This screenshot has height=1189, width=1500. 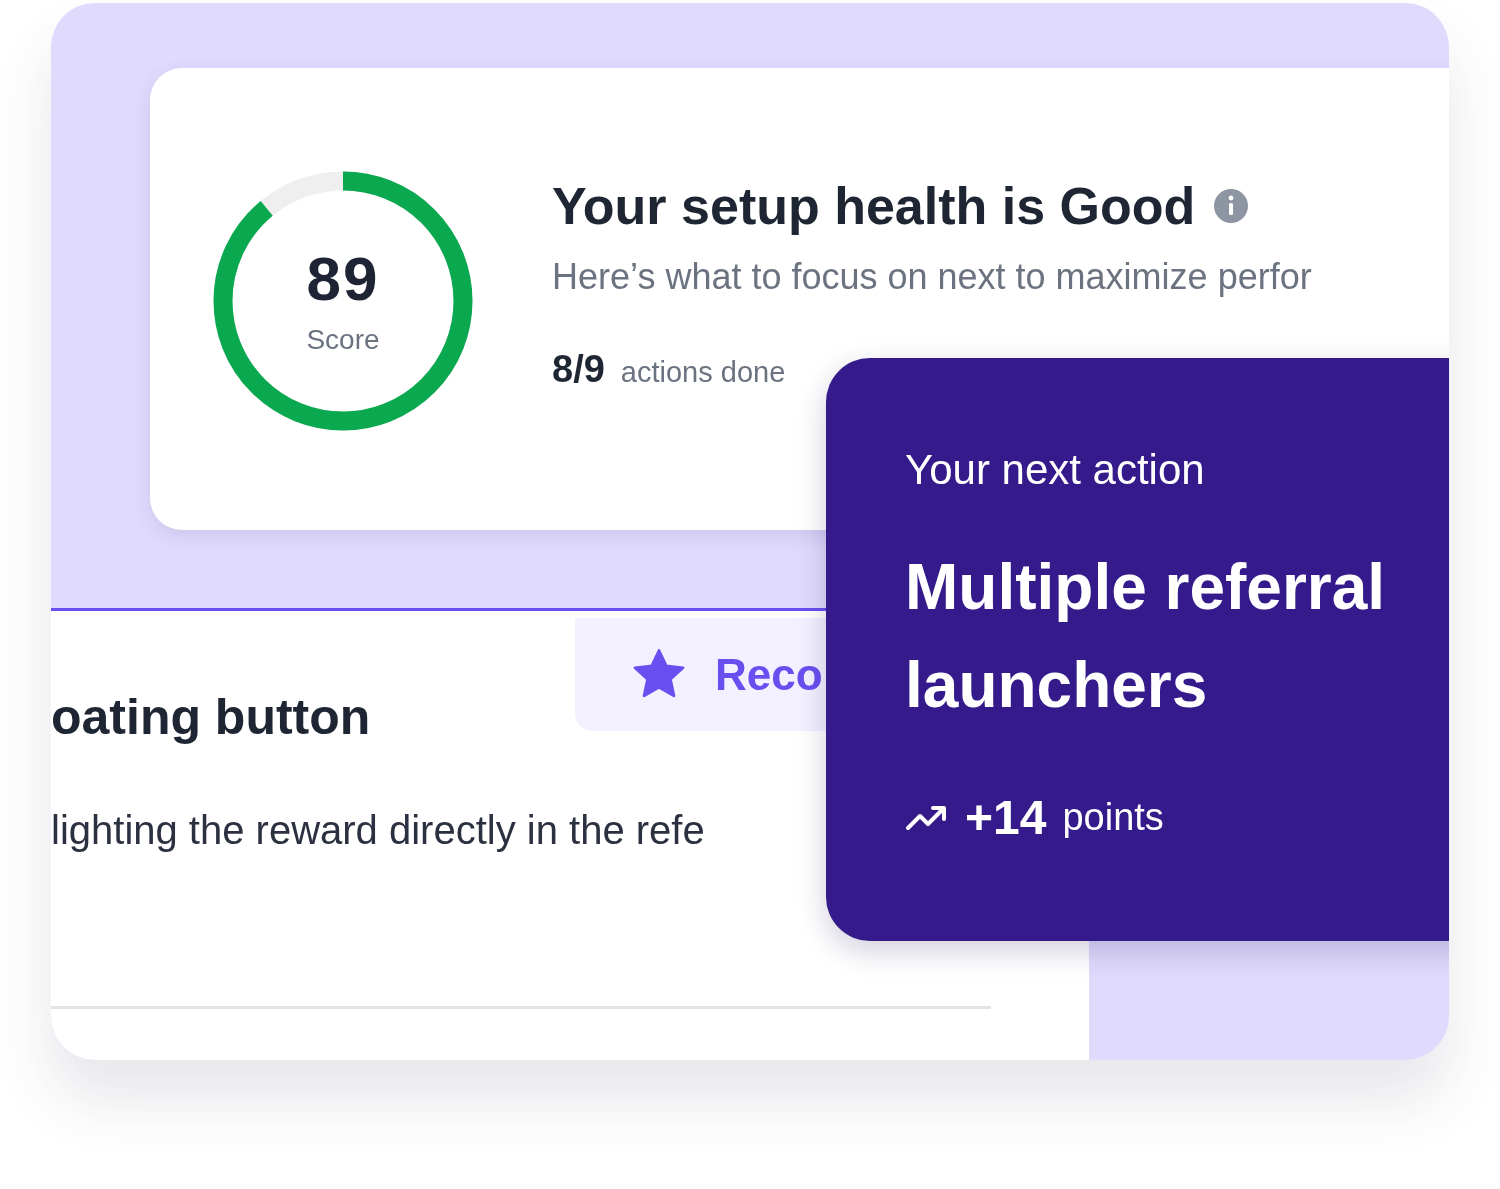 What do you see at coordinates (211, 717) in the screenshot?
I see `recommendation-title: oating button` at bounding box center [211, 717].